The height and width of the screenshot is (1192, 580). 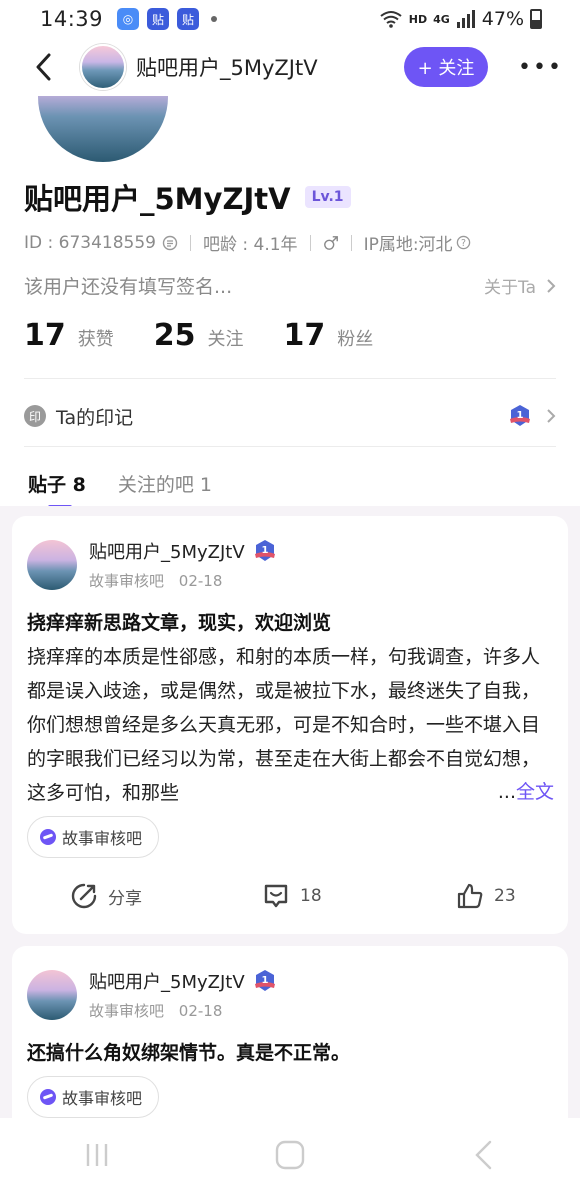 What do you see at coordinates (486, 896) in the screenshot?
I see `like-button: 23` at bounding box center [486, 896].